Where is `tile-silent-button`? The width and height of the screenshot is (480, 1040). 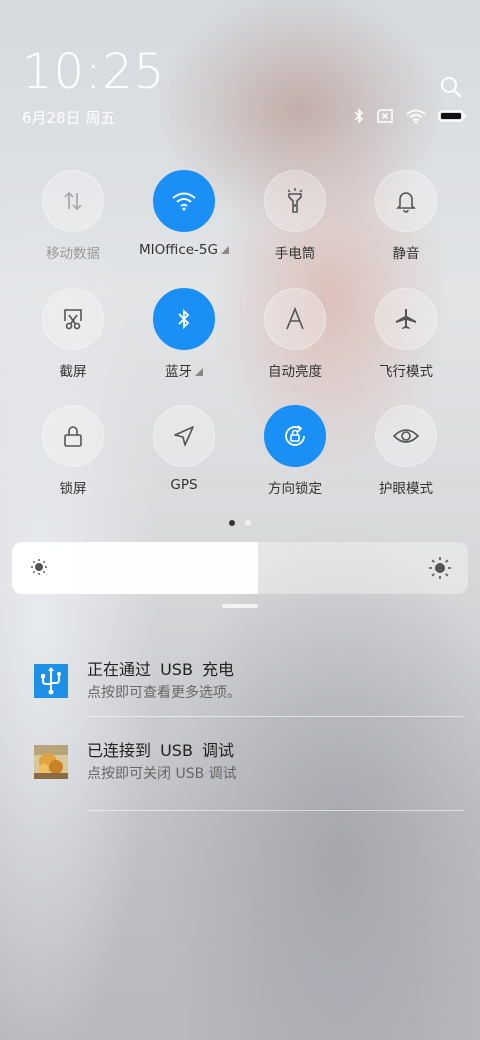 tile-silent-button is located at coordinates (406, 201).